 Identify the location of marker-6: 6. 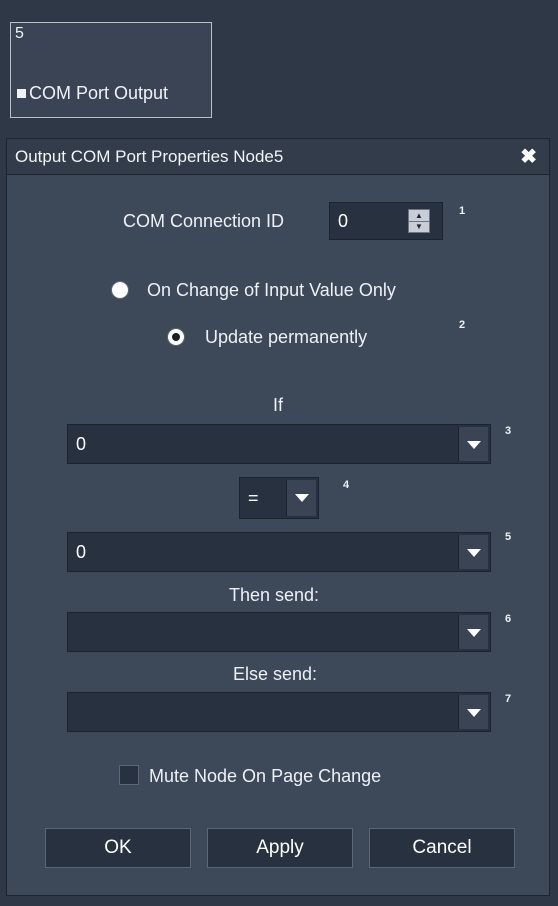
(508, 619).